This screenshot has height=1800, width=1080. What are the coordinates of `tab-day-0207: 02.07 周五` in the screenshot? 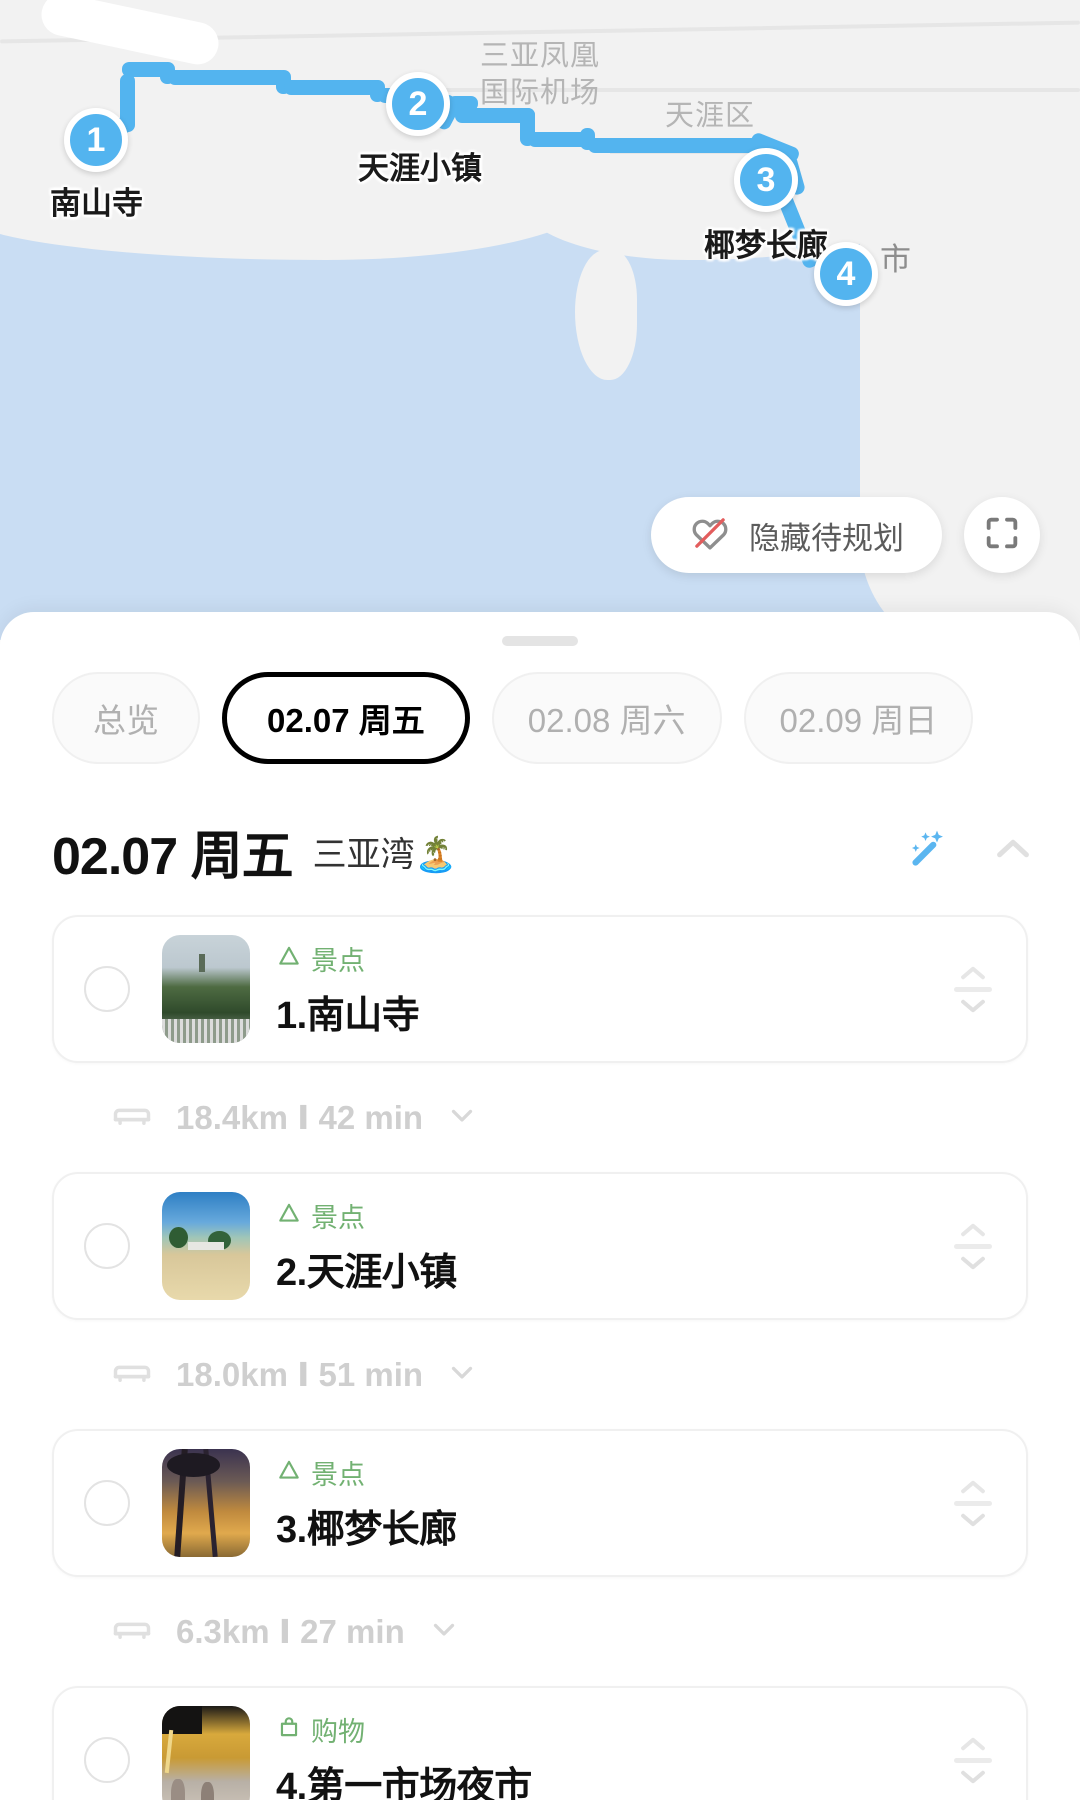 It's located at (346, 718).